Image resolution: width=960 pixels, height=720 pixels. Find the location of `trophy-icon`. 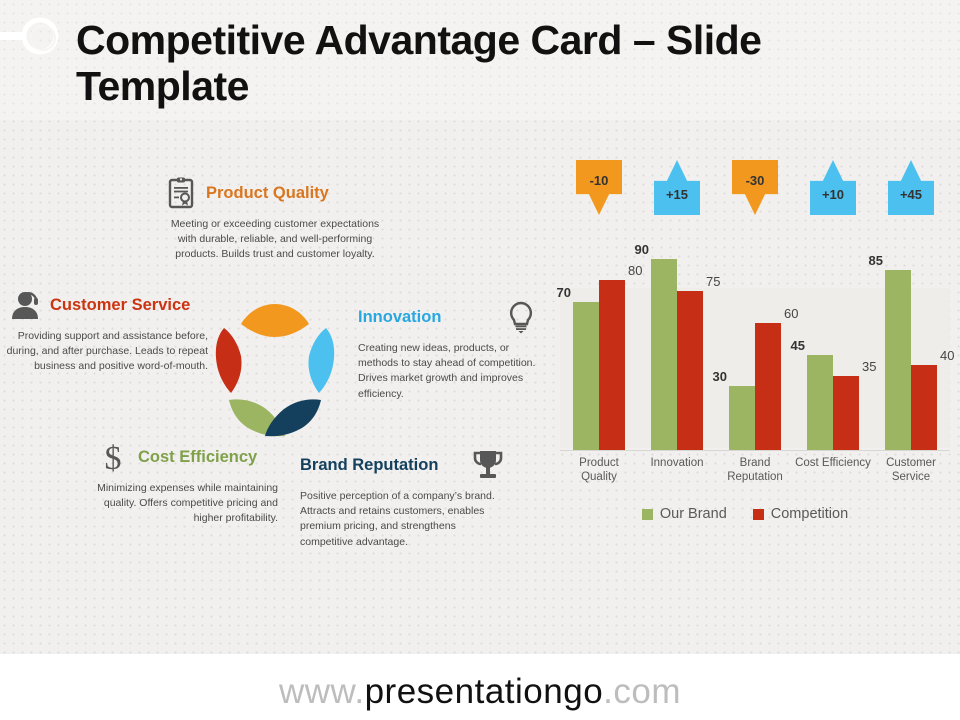

trophy-icon is located at coordinates (488, 464).